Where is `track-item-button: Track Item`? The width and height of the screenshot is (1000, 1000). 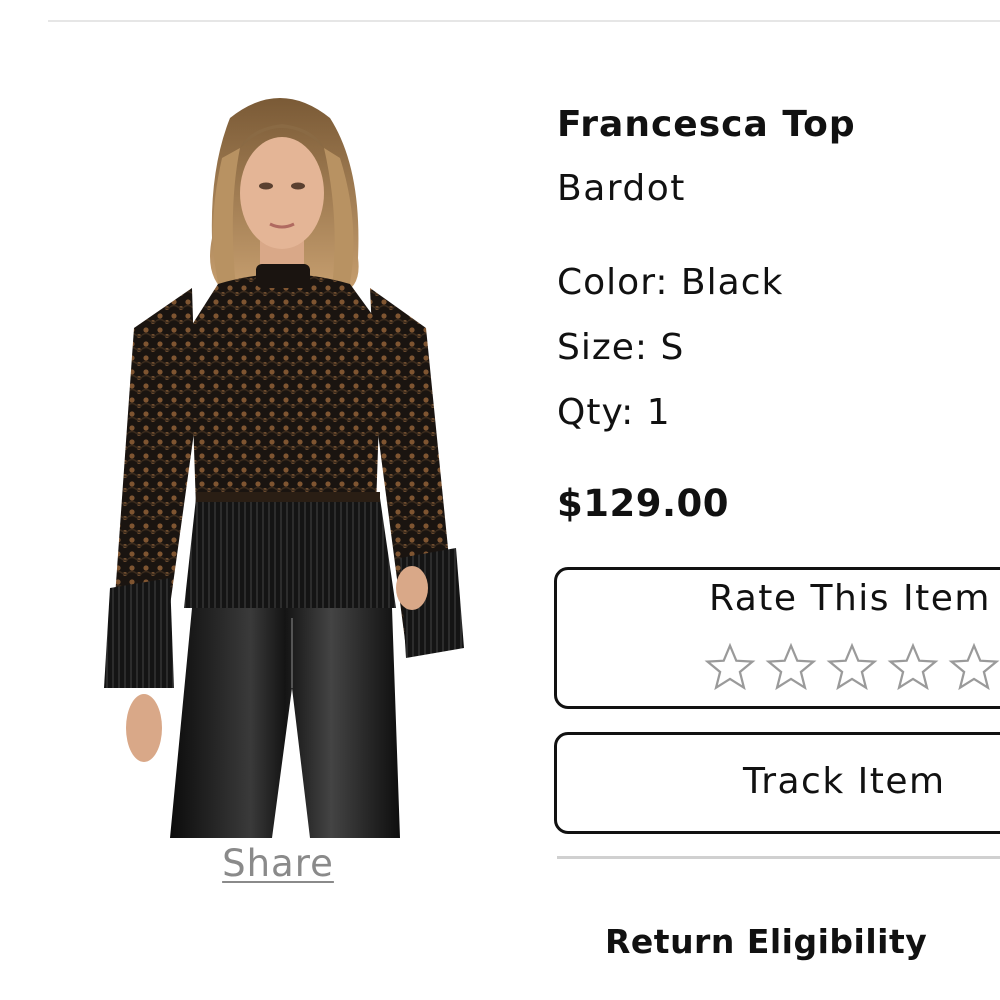 track-item-button: Track Item is located at coordinates (777, 783).